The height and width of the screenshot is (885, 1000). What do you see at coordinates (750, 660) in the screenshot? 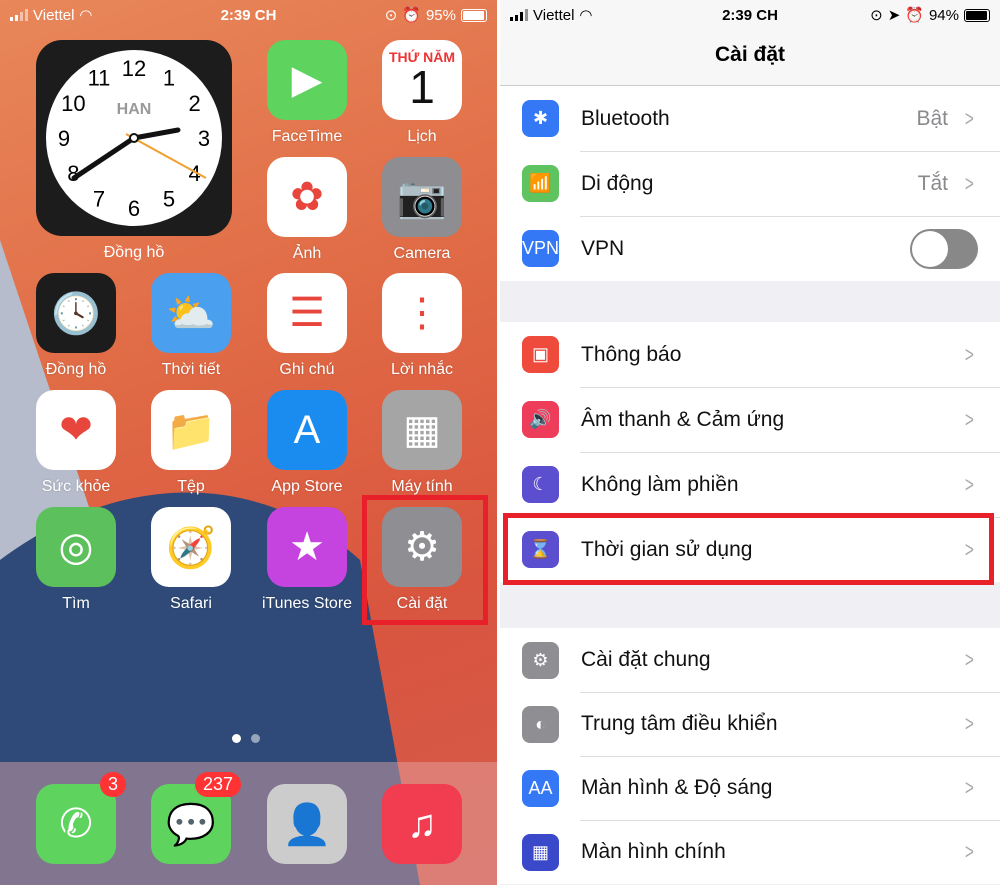
I see `settings-row-gear: ⚙ Cài đặt chung >` at bounding box center [750, 660].